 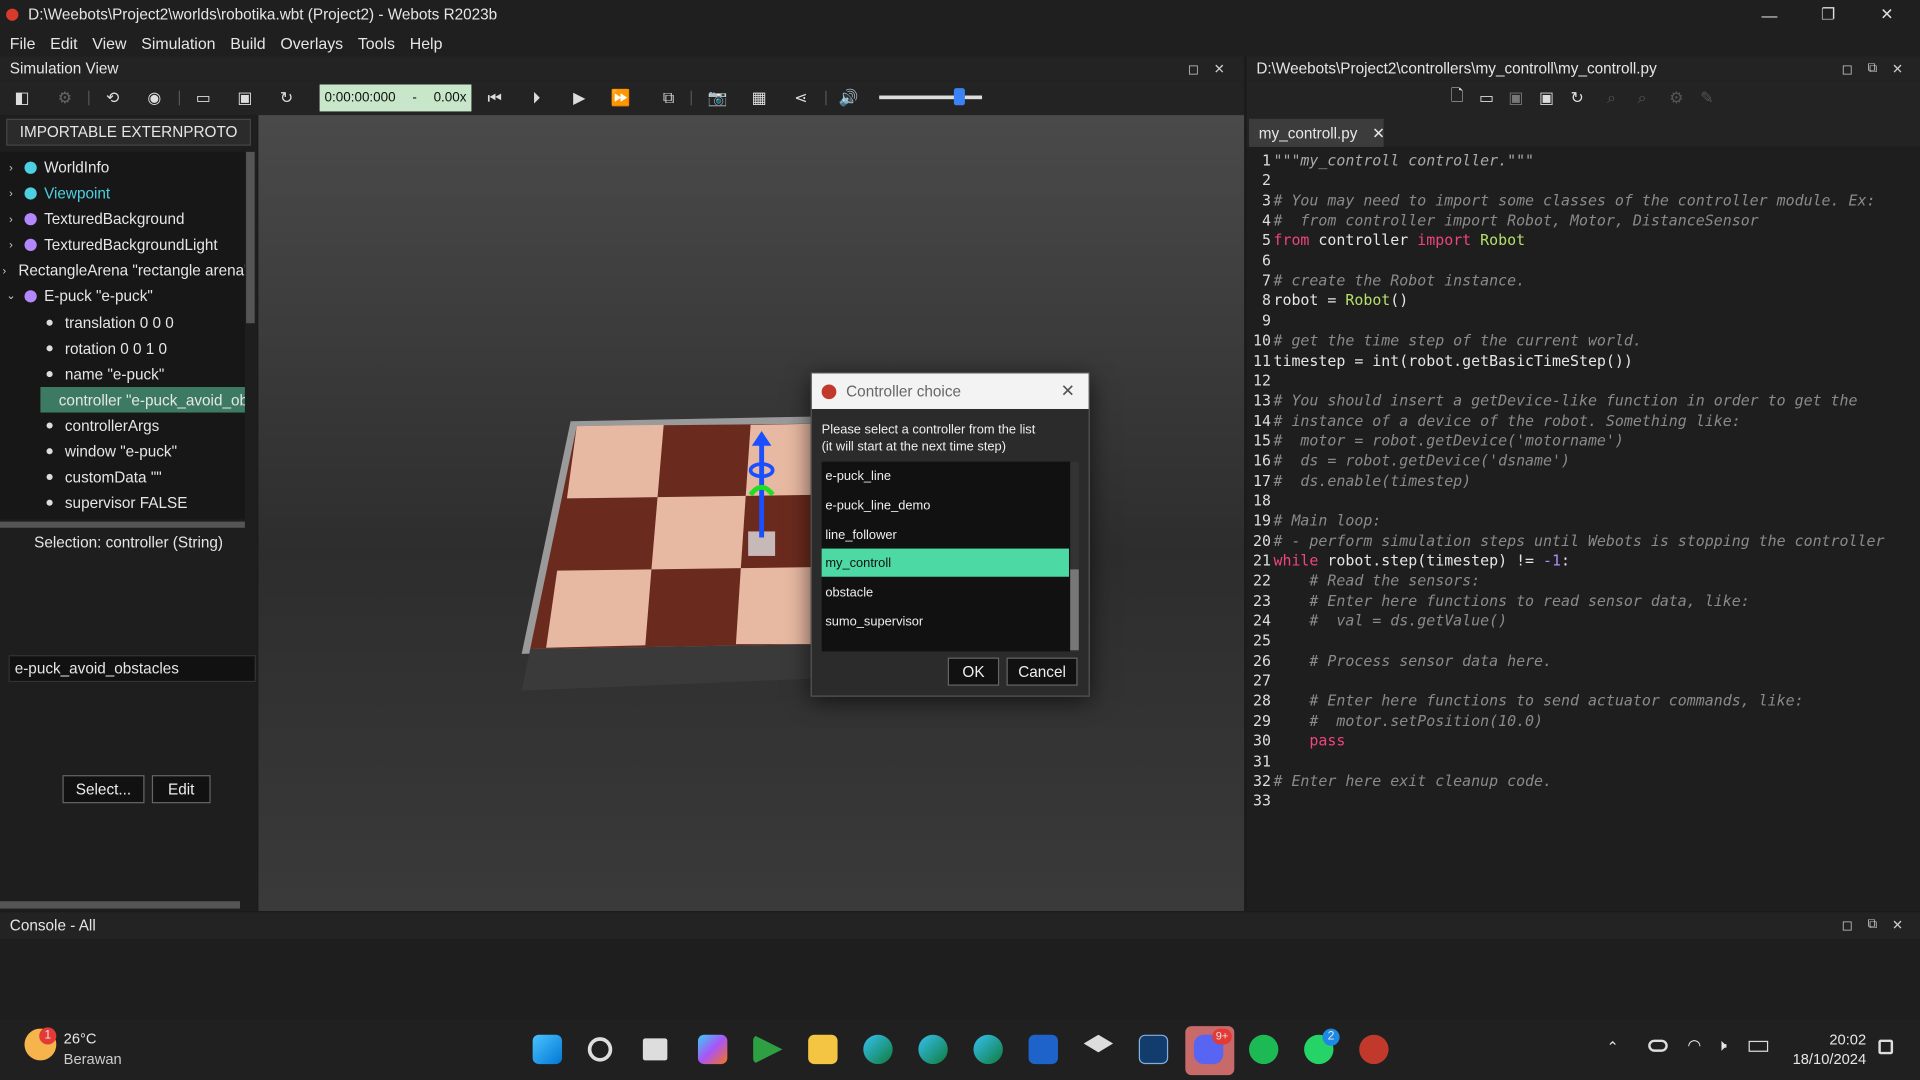 I want to click on tree-node-worldinfo: › WorldInfo, so click(x=122, y=167).